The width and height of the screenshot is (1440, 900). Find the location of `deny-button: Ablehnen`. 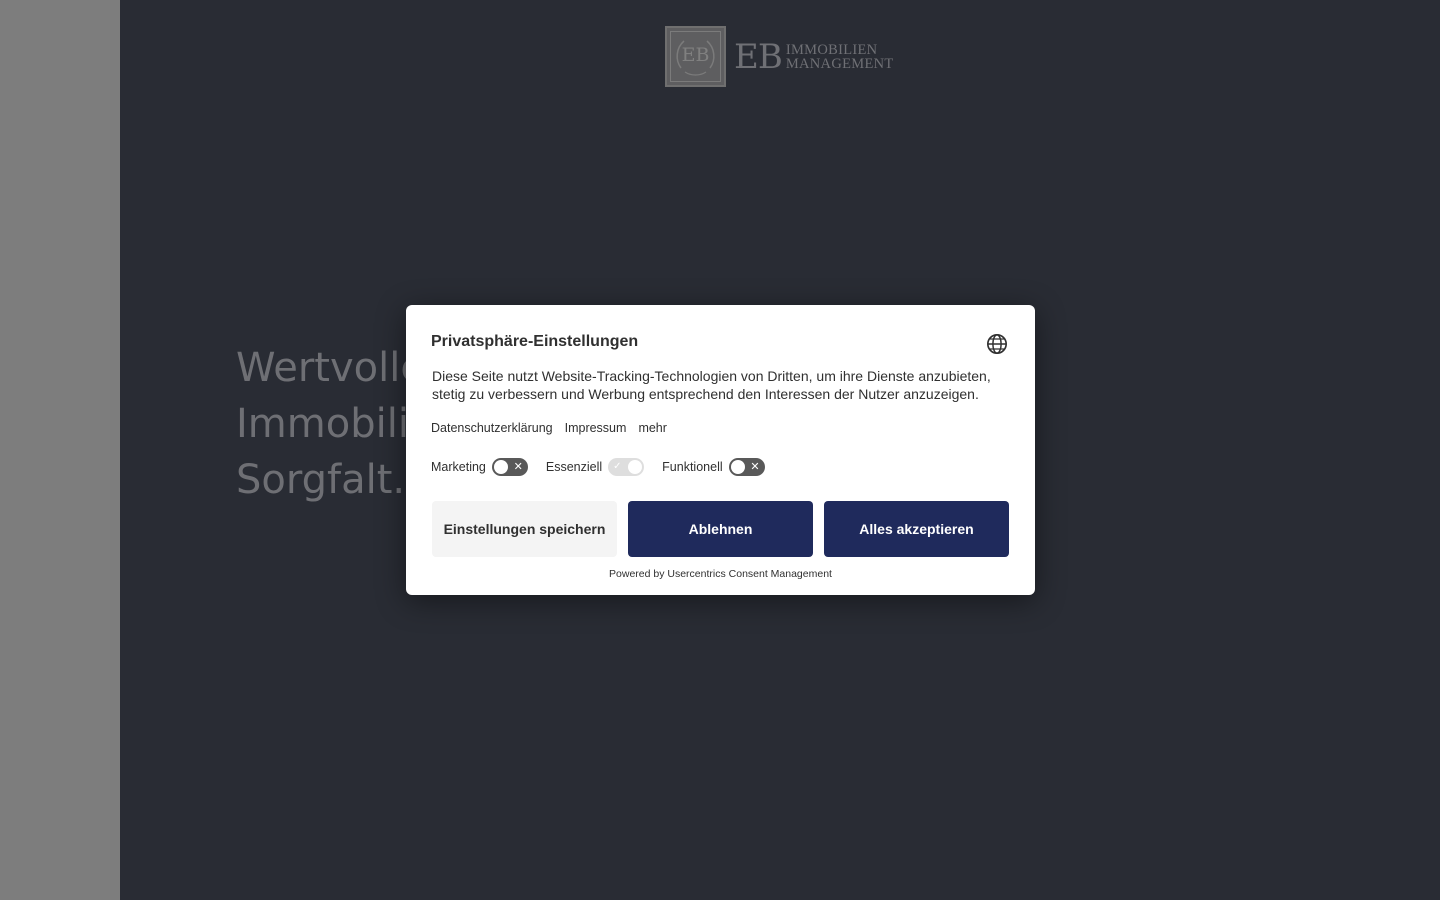

deny-button: Ablehnen is located at coordinates (720, 529).